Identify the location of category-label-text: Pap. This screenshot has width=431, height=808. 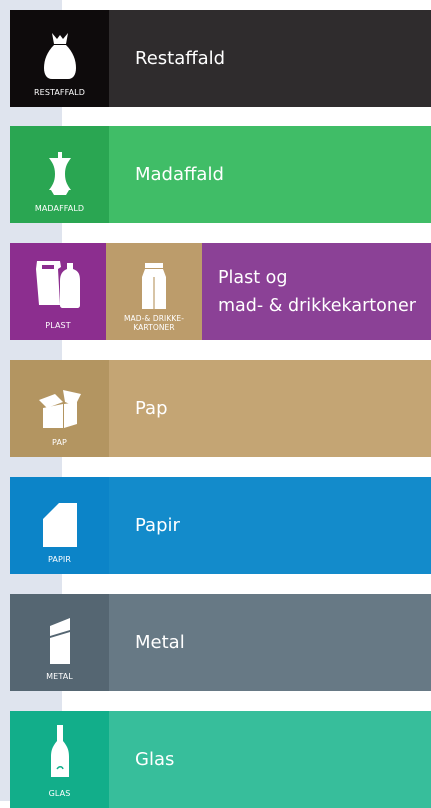
(151, 408).